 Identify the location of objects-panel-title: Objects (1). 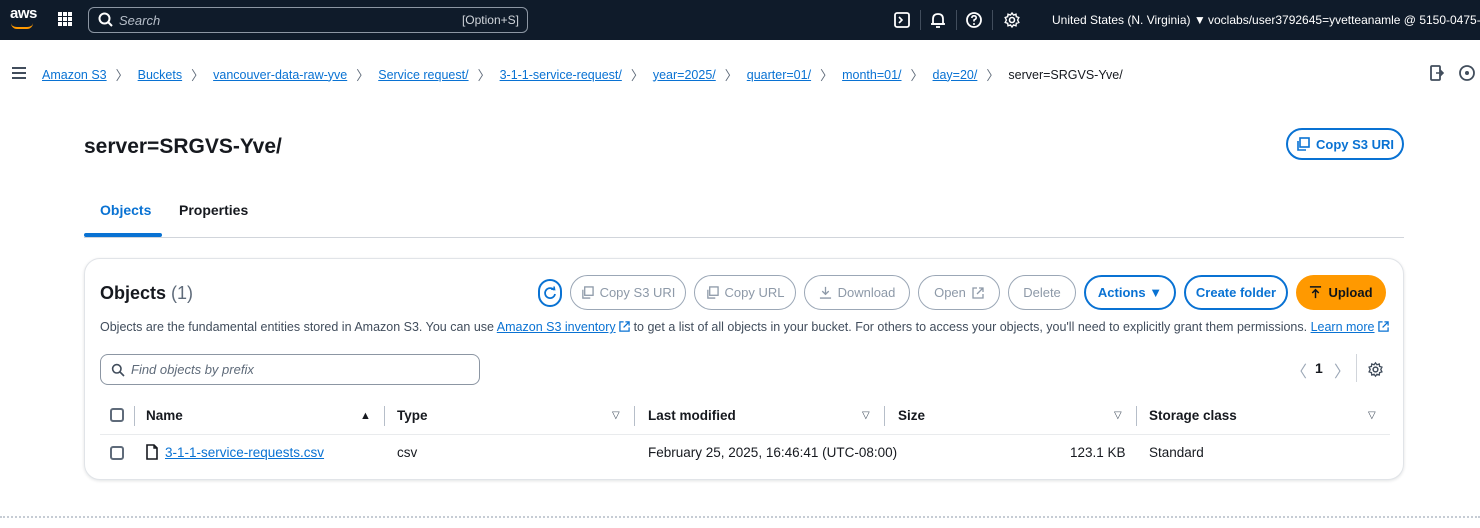
(146, 293).